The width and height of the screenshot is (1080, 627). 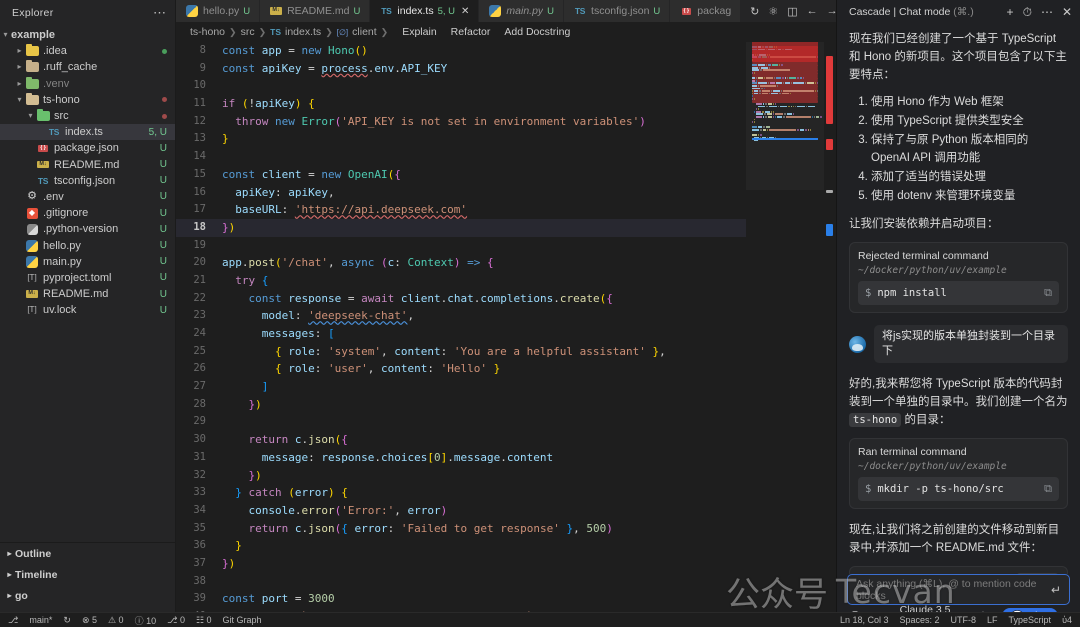 What do you see at coordinates (773, 11) in the screenshot?
I see `run-test-icon: ⚛` at bounding box center [773, 11].